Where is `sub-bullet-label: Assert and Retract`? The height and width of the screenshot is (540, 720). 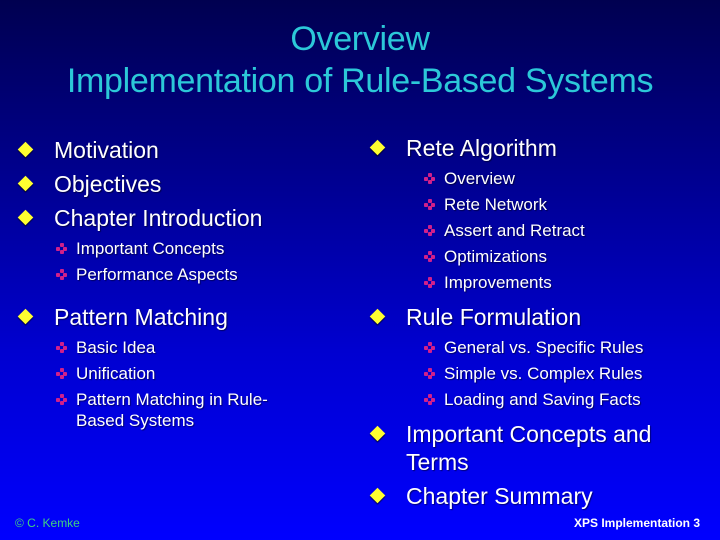
sub-bullet-label: Assert and Retract is located at coordinates (514, 230).